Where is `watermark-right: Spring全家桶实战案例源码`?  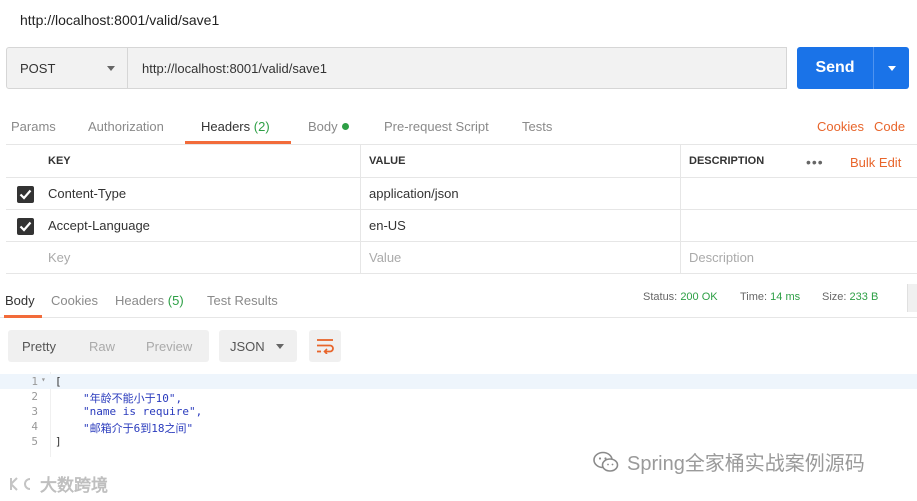
watermark-right: Spring全家桶实战案例源码 is located at coordinates (729, 461).